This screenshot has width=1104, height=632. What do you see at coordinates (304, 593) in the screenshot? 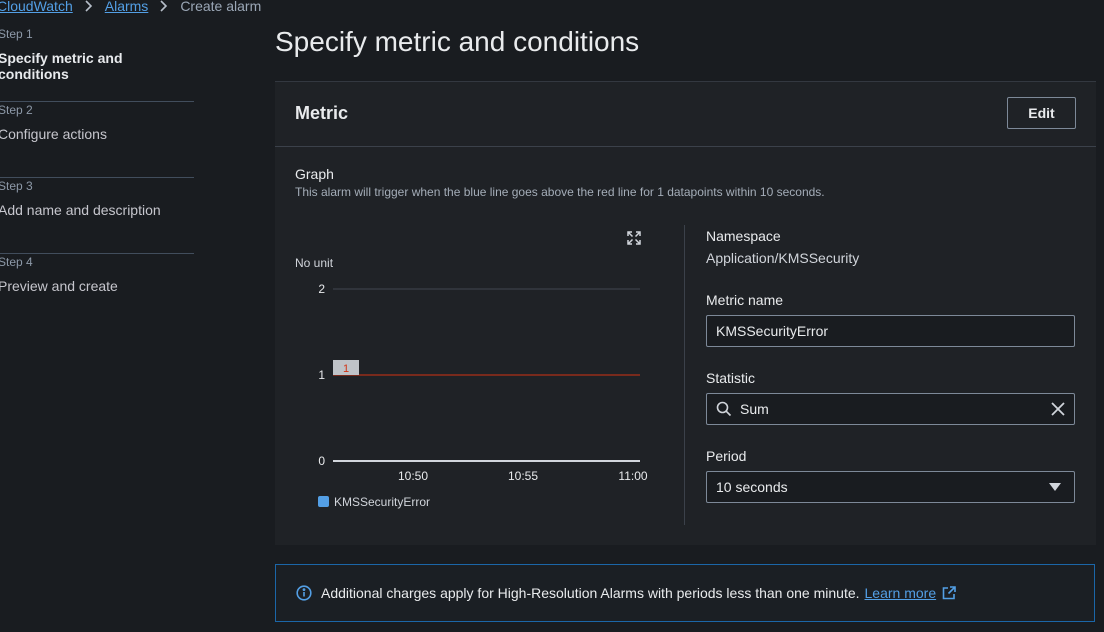
I see `info-icon` at bounding box center [304, 593].